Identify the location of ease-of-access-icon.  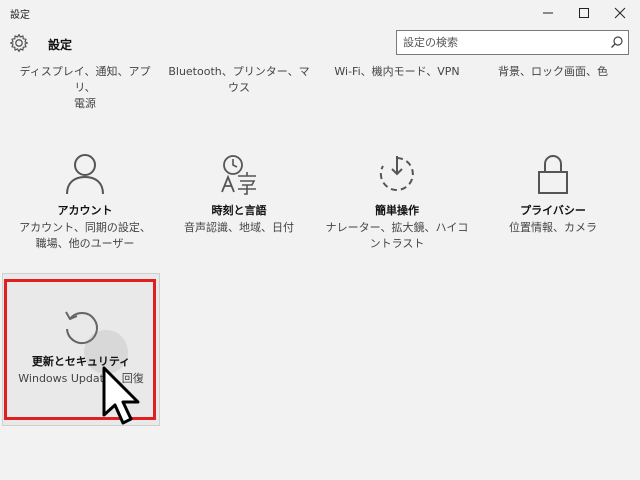
(396, 173).